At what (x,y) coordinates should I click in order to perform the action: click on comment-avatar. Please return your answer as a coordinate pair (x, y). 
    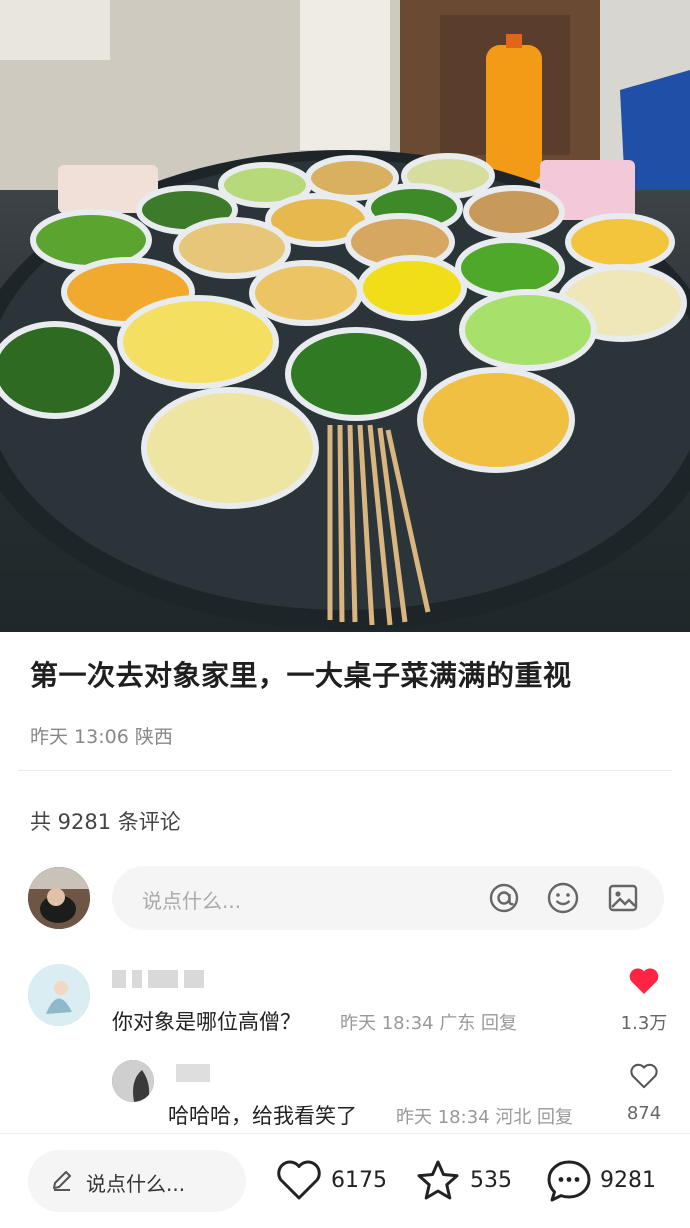
    Looking at the image, I should click on (59, 995).